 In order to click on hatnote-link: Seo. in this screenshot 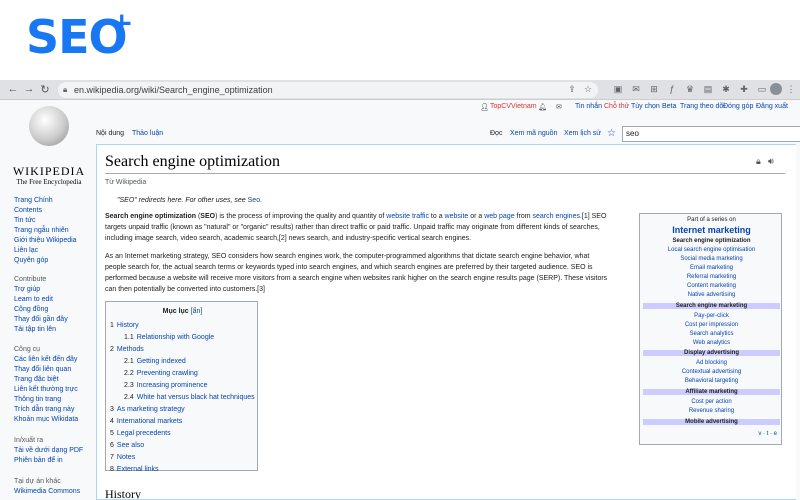, I will do `click(255, 200)`.